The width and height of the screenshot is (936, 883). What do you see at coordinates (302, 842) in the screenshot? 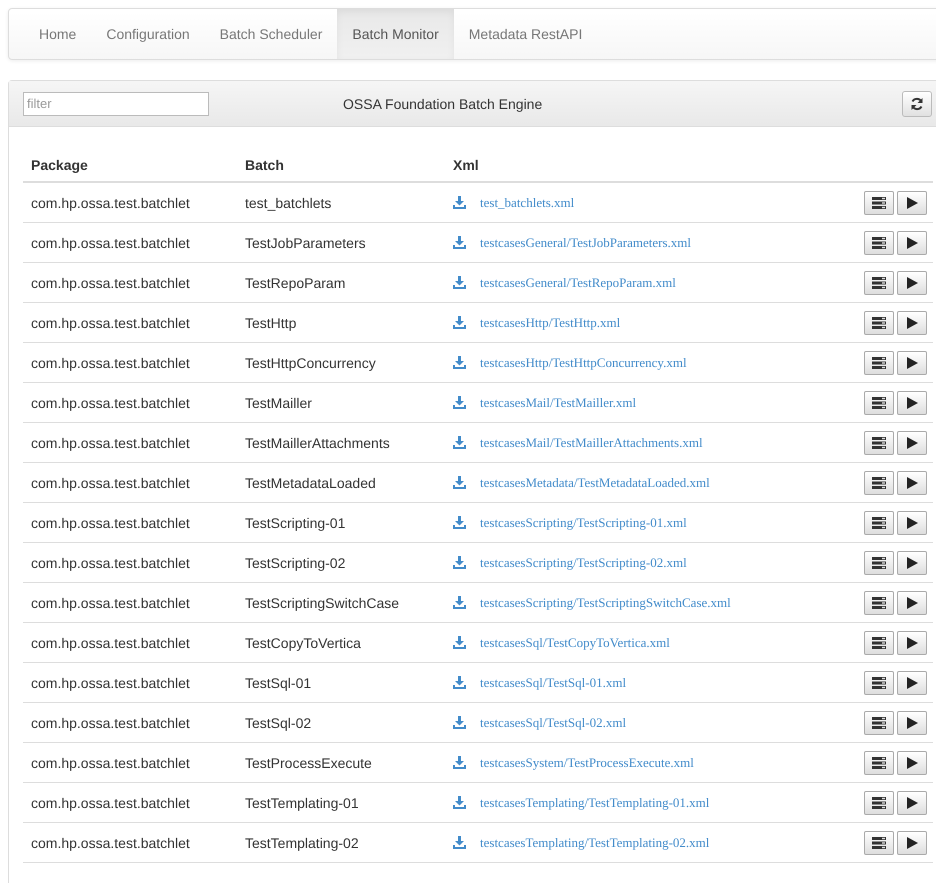
I see `batch-cell-text: TestTemplating-02` at bounding box center [302, 842].